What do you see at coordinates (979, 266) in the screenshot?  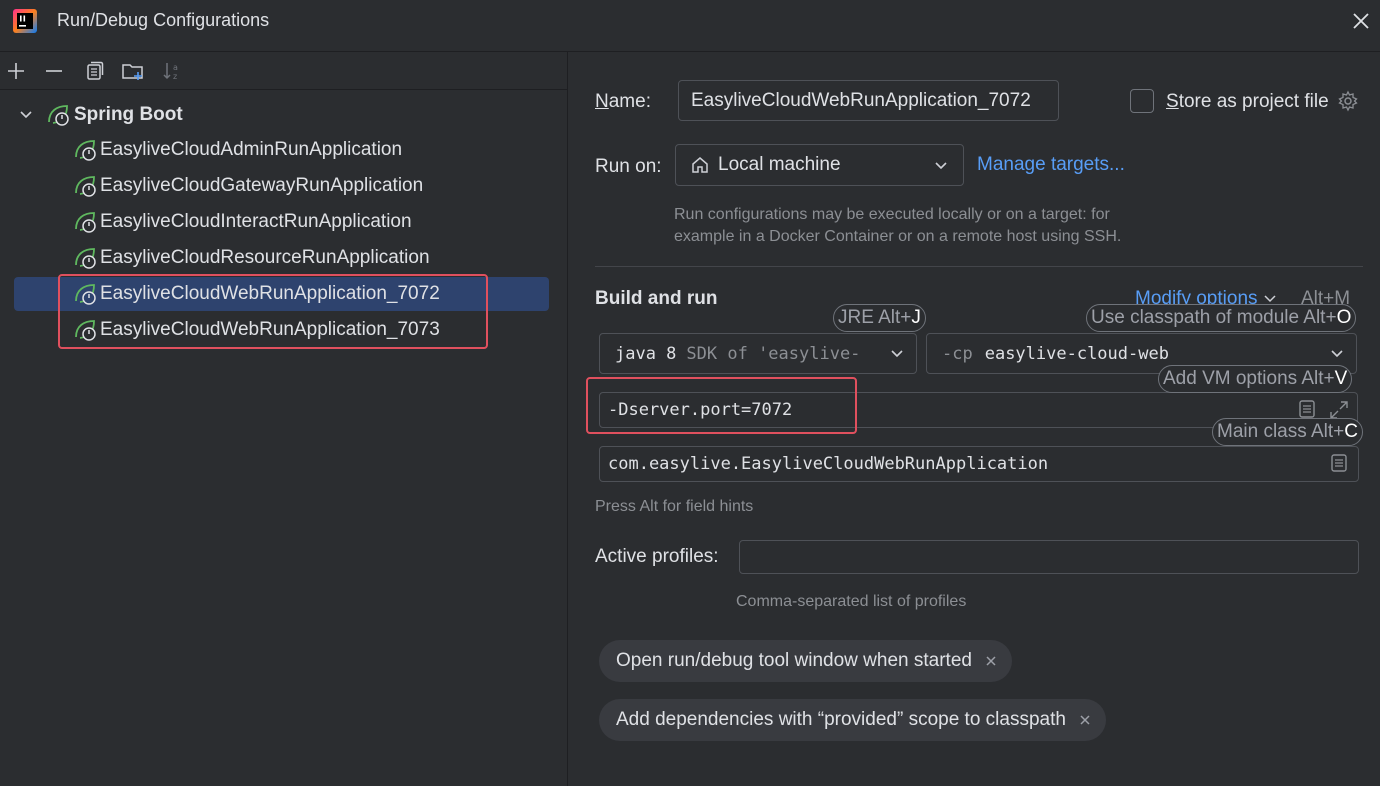 I see `section-divider` at bounding box center [979, 266].